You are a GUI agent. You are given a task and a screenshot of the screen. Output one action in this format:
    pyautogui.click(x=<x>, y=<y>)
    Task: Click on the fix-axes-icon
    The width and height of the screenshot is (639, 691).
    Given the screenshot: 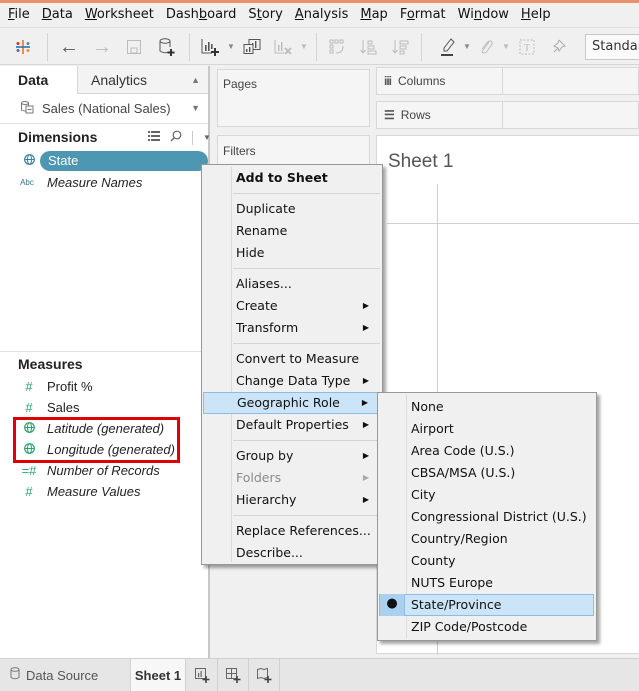 What is the action you would take?
    pyautogui.click(x=558, y=47)
    